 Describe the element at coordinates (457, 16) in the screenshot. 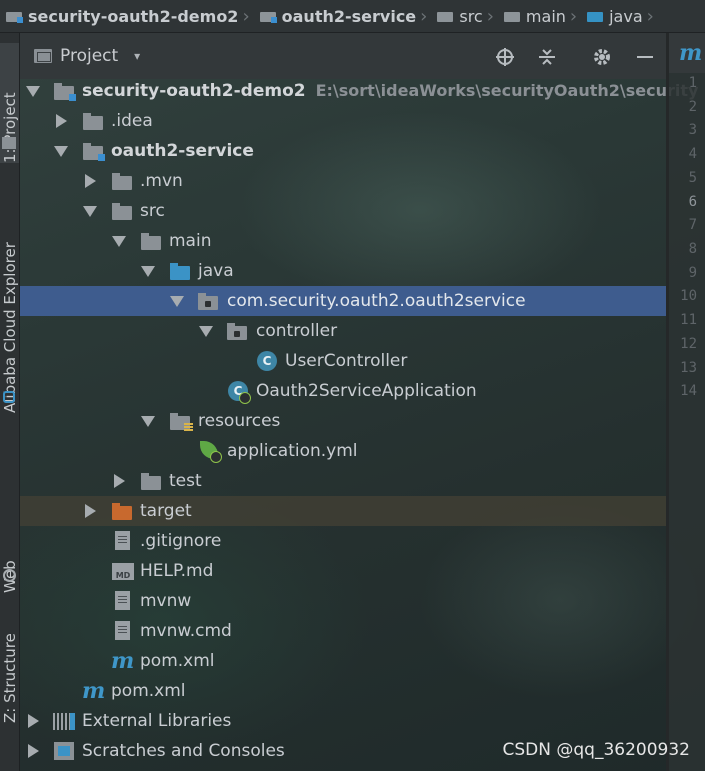

I see `breadcrumb-item-src: src` at that location.